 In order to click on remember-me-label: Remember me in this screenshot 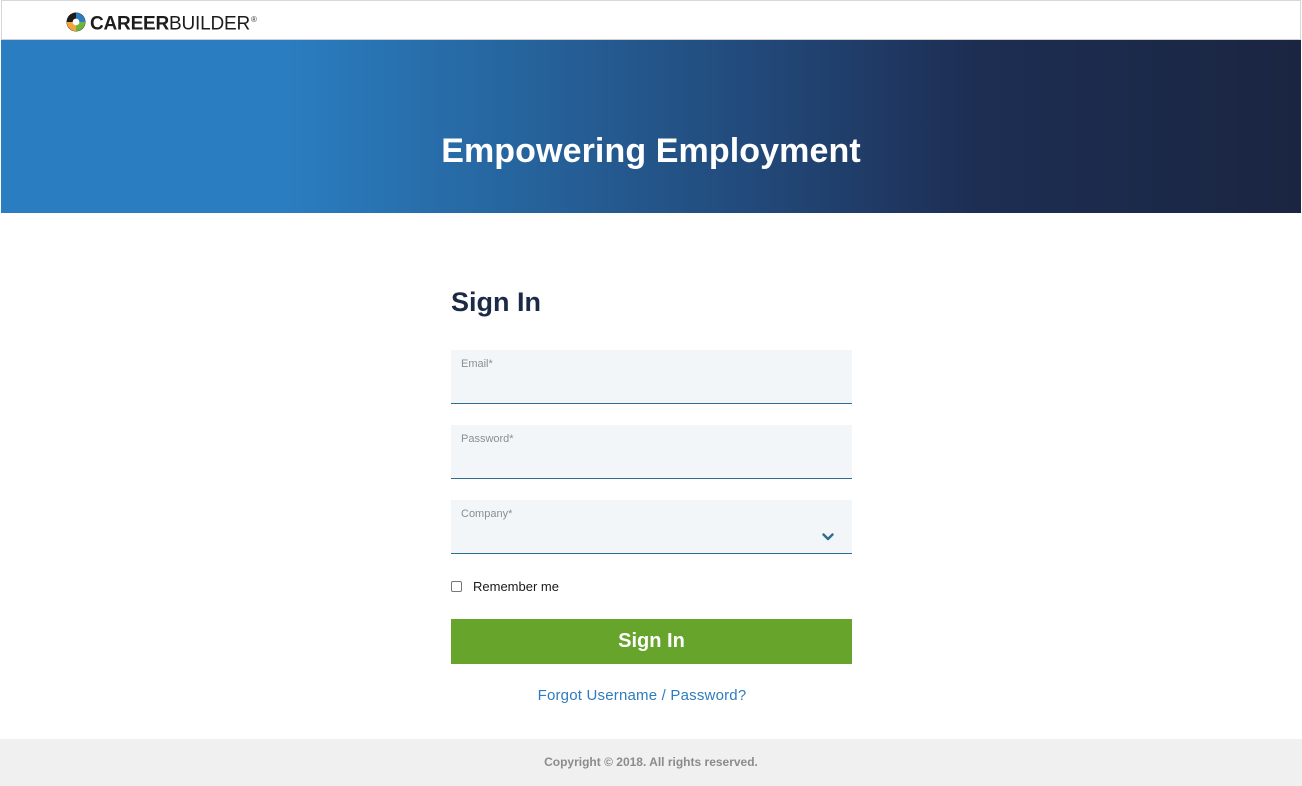, I will do `click(516, 586)`.